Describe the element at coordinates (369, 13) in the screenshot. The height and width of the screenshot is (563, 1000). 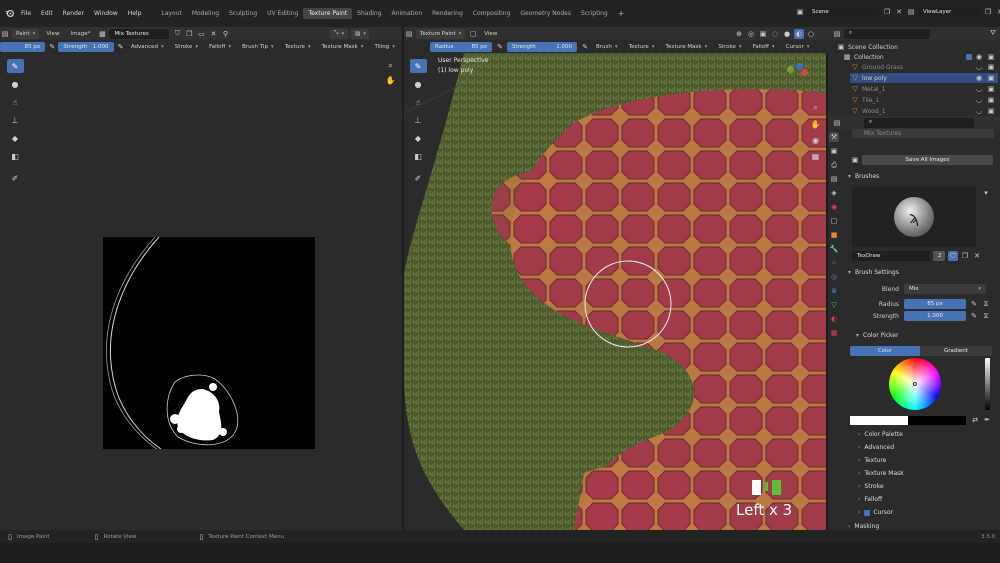
I see `tab-shading: Shading` at that location.